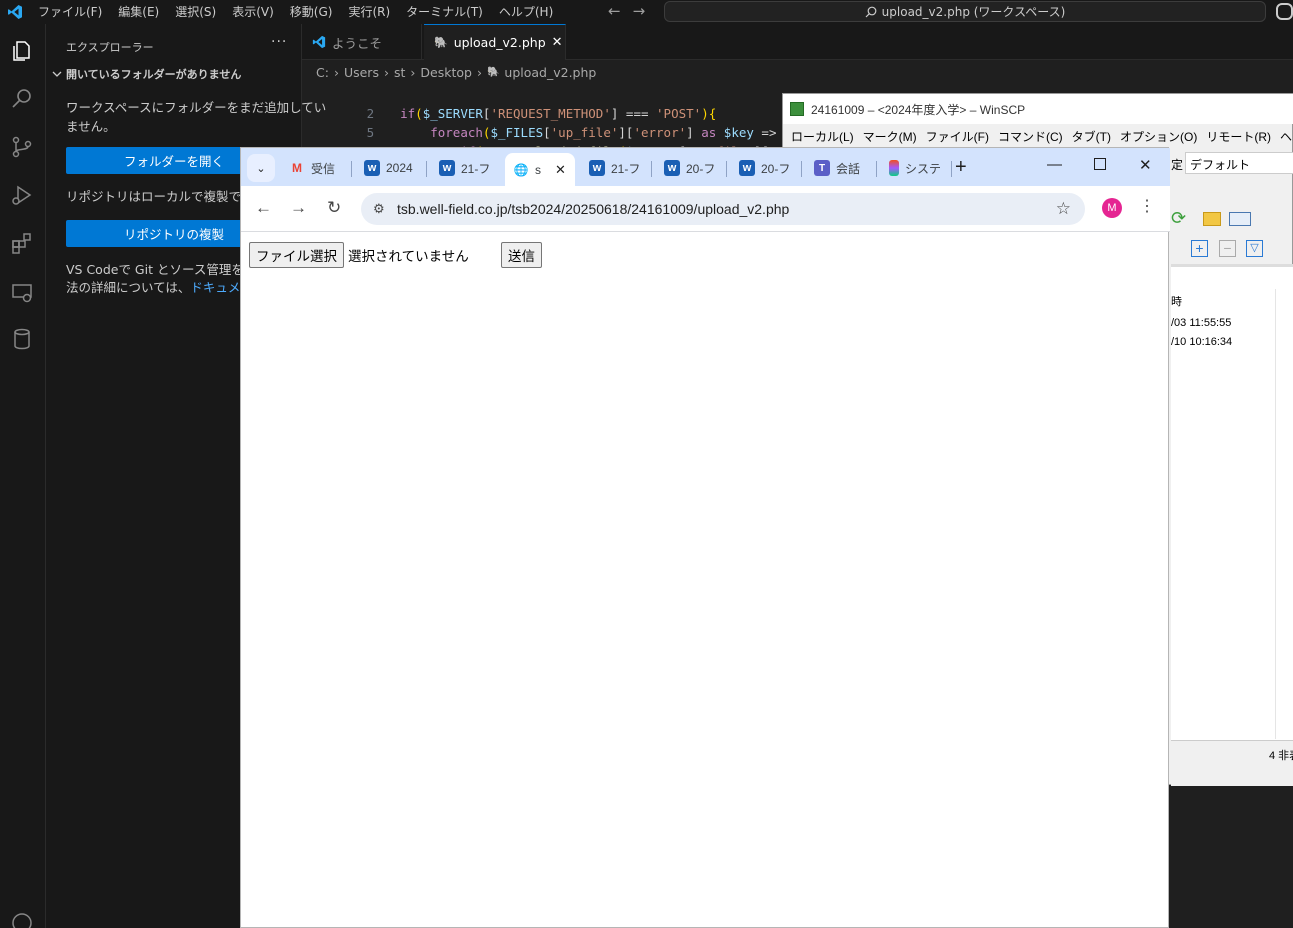  I want to click on chrome-tabstrip: ⌄ M 受信 w 2024 w 21-フ 🌐 s ✕ w 21-フ w 20-フ, so click(705, 167).